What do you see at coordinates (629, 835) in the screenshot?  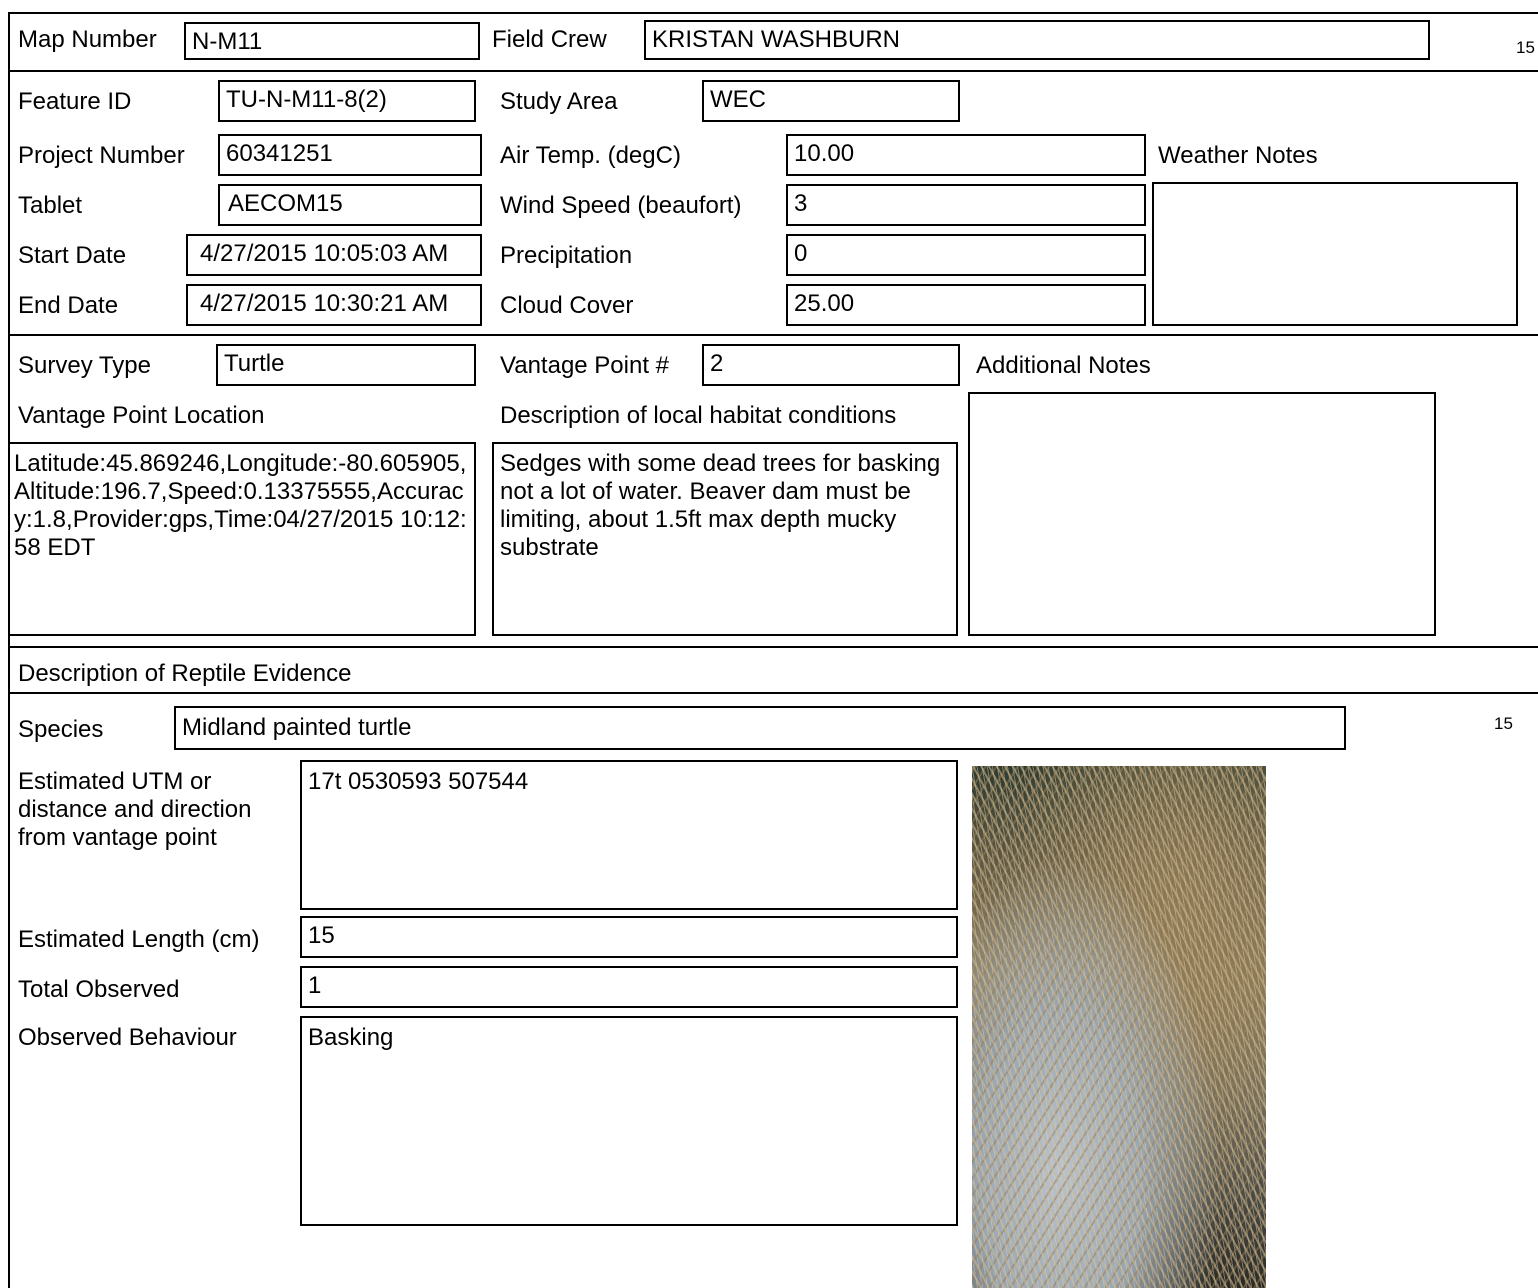 I see `utm-field: 17t 0530593 507544` at bounding box center [629, 835].